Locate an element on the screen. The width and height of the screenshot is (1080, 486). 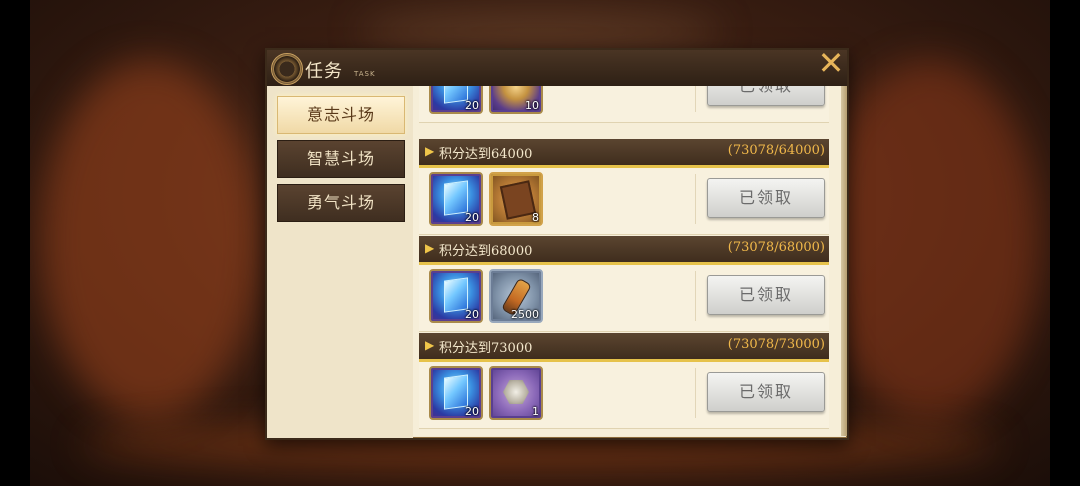
task-row: 20 1 已领取 is located at coordinates (624, 395).